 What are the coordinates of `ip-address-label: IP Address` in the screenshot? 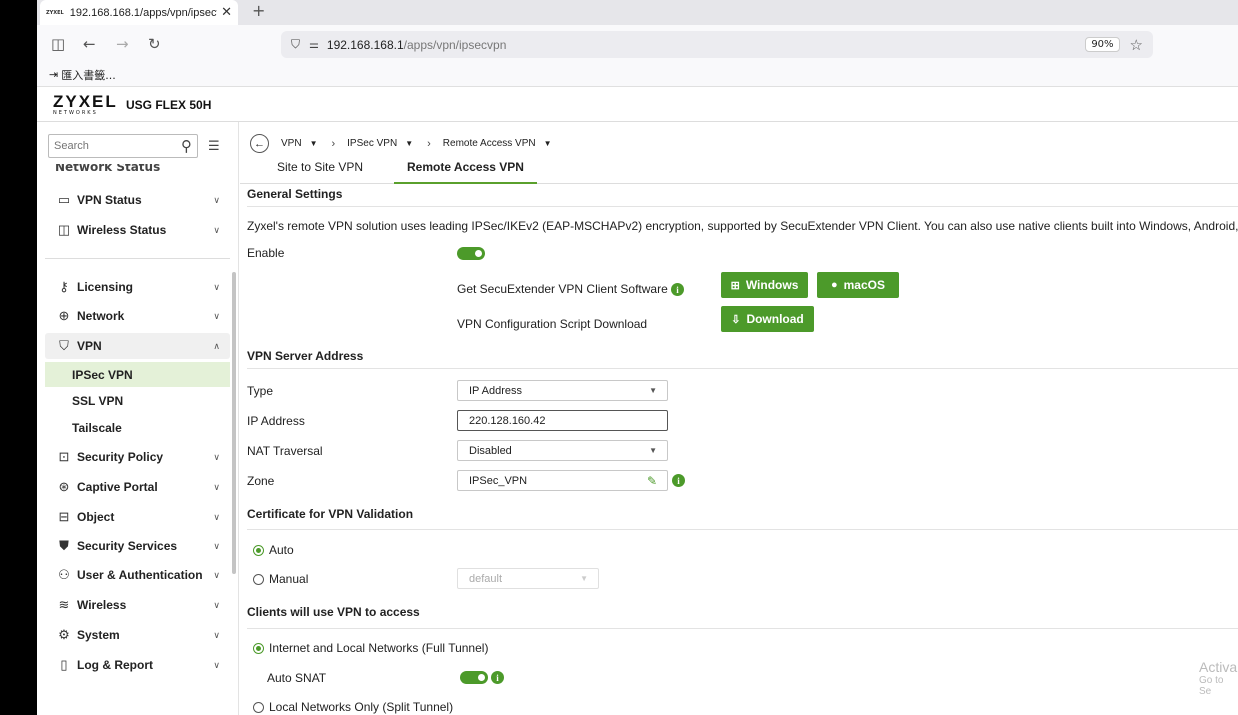 It's located at (276, 421).